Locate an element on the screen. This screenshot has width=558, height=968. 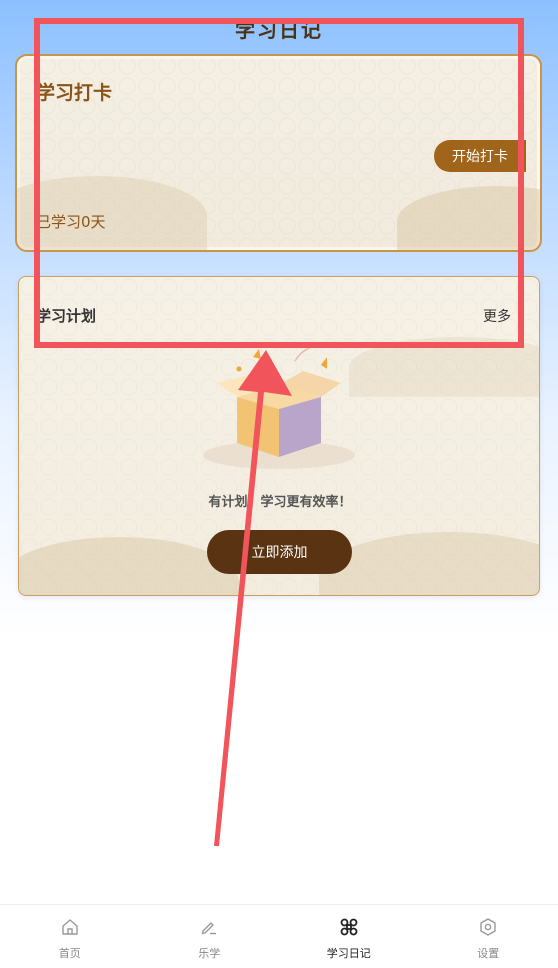
start-checkin-button: 开始打卡 is located at coordinates (480, 156).